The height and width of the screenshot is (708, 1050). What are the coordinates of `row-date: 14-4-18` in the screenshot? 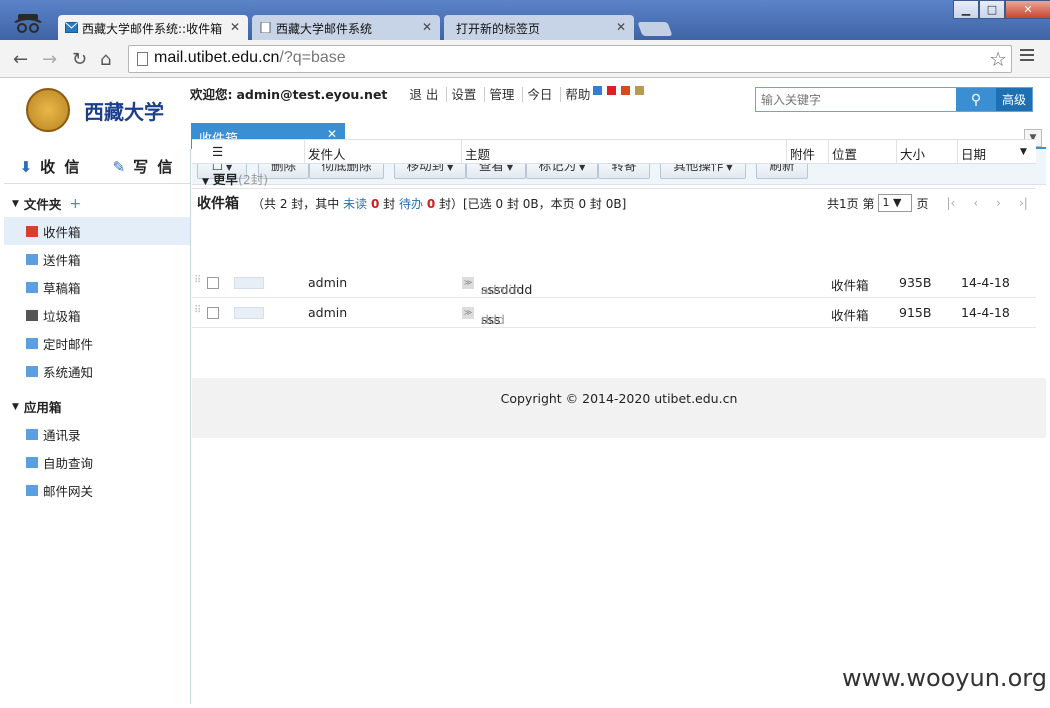 It's located at (985, 312).